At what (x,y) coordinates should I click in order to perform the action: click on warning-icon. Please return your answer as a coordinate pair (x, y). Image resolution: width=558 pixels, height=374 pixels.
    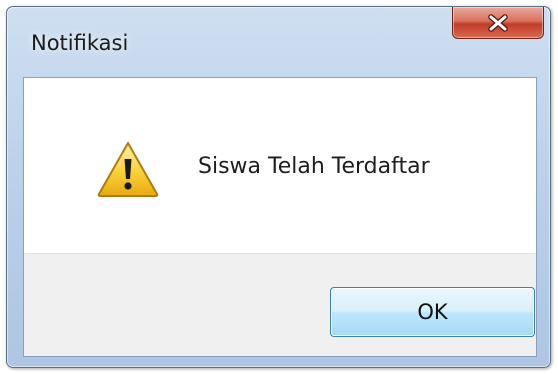
    Looking at the image, I should click on (128, 169).